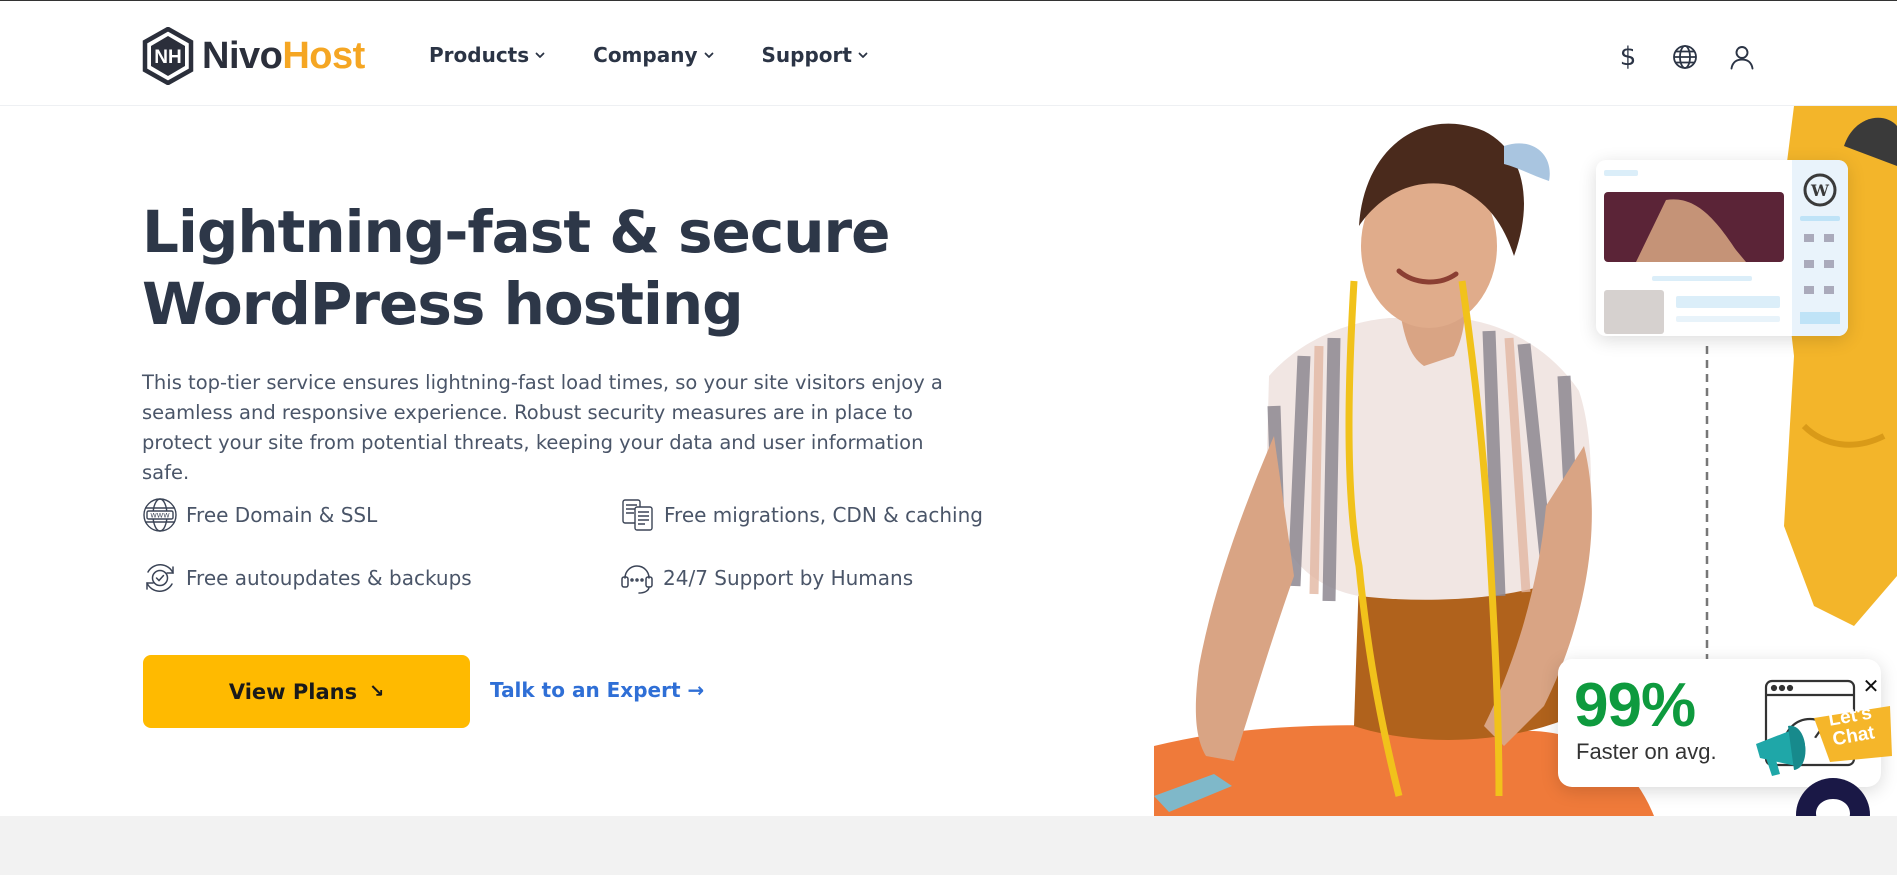 The height and width of the screenshot is (875, 1897). What do you see at coordinates (282, 515) in the screenshot?
I see `feature-domain-ssl-label: Free Domain & SSL` at bounding box center [282, 515].